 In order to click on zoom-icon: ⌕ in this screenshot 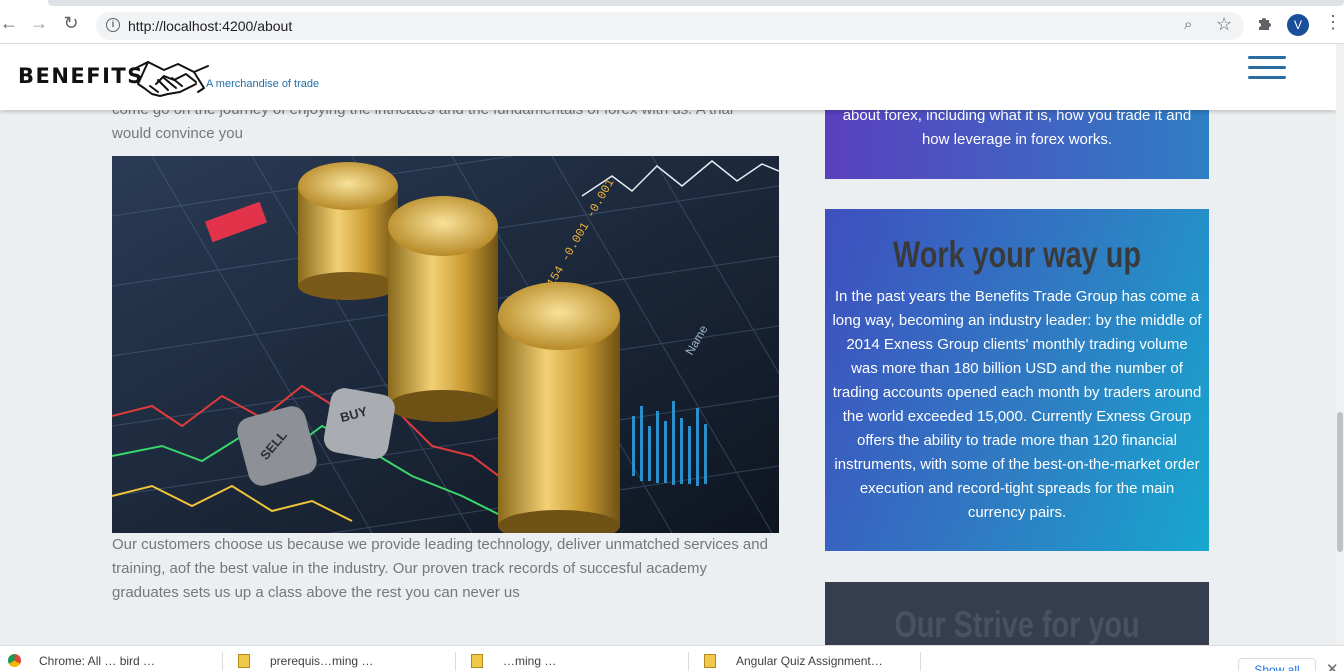, I will do `click(1188, 24)`.